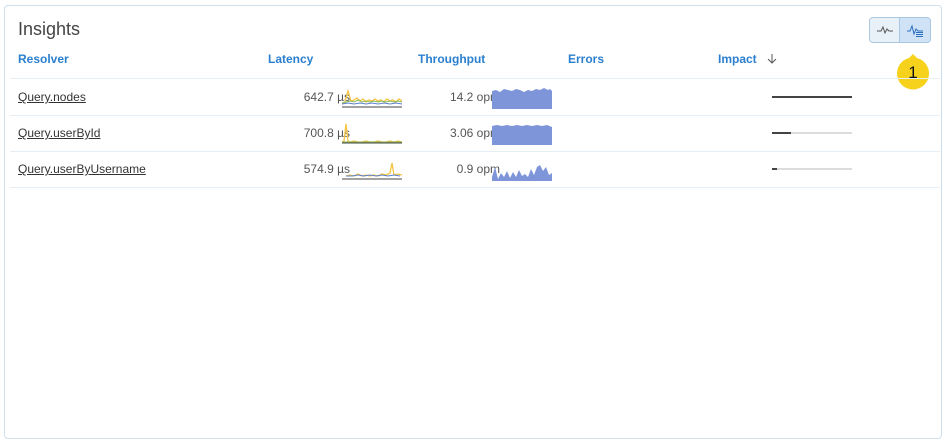  I want to click on table-row: Query.nodes 642.7 µs 14.2 opm, so click(475, 97).